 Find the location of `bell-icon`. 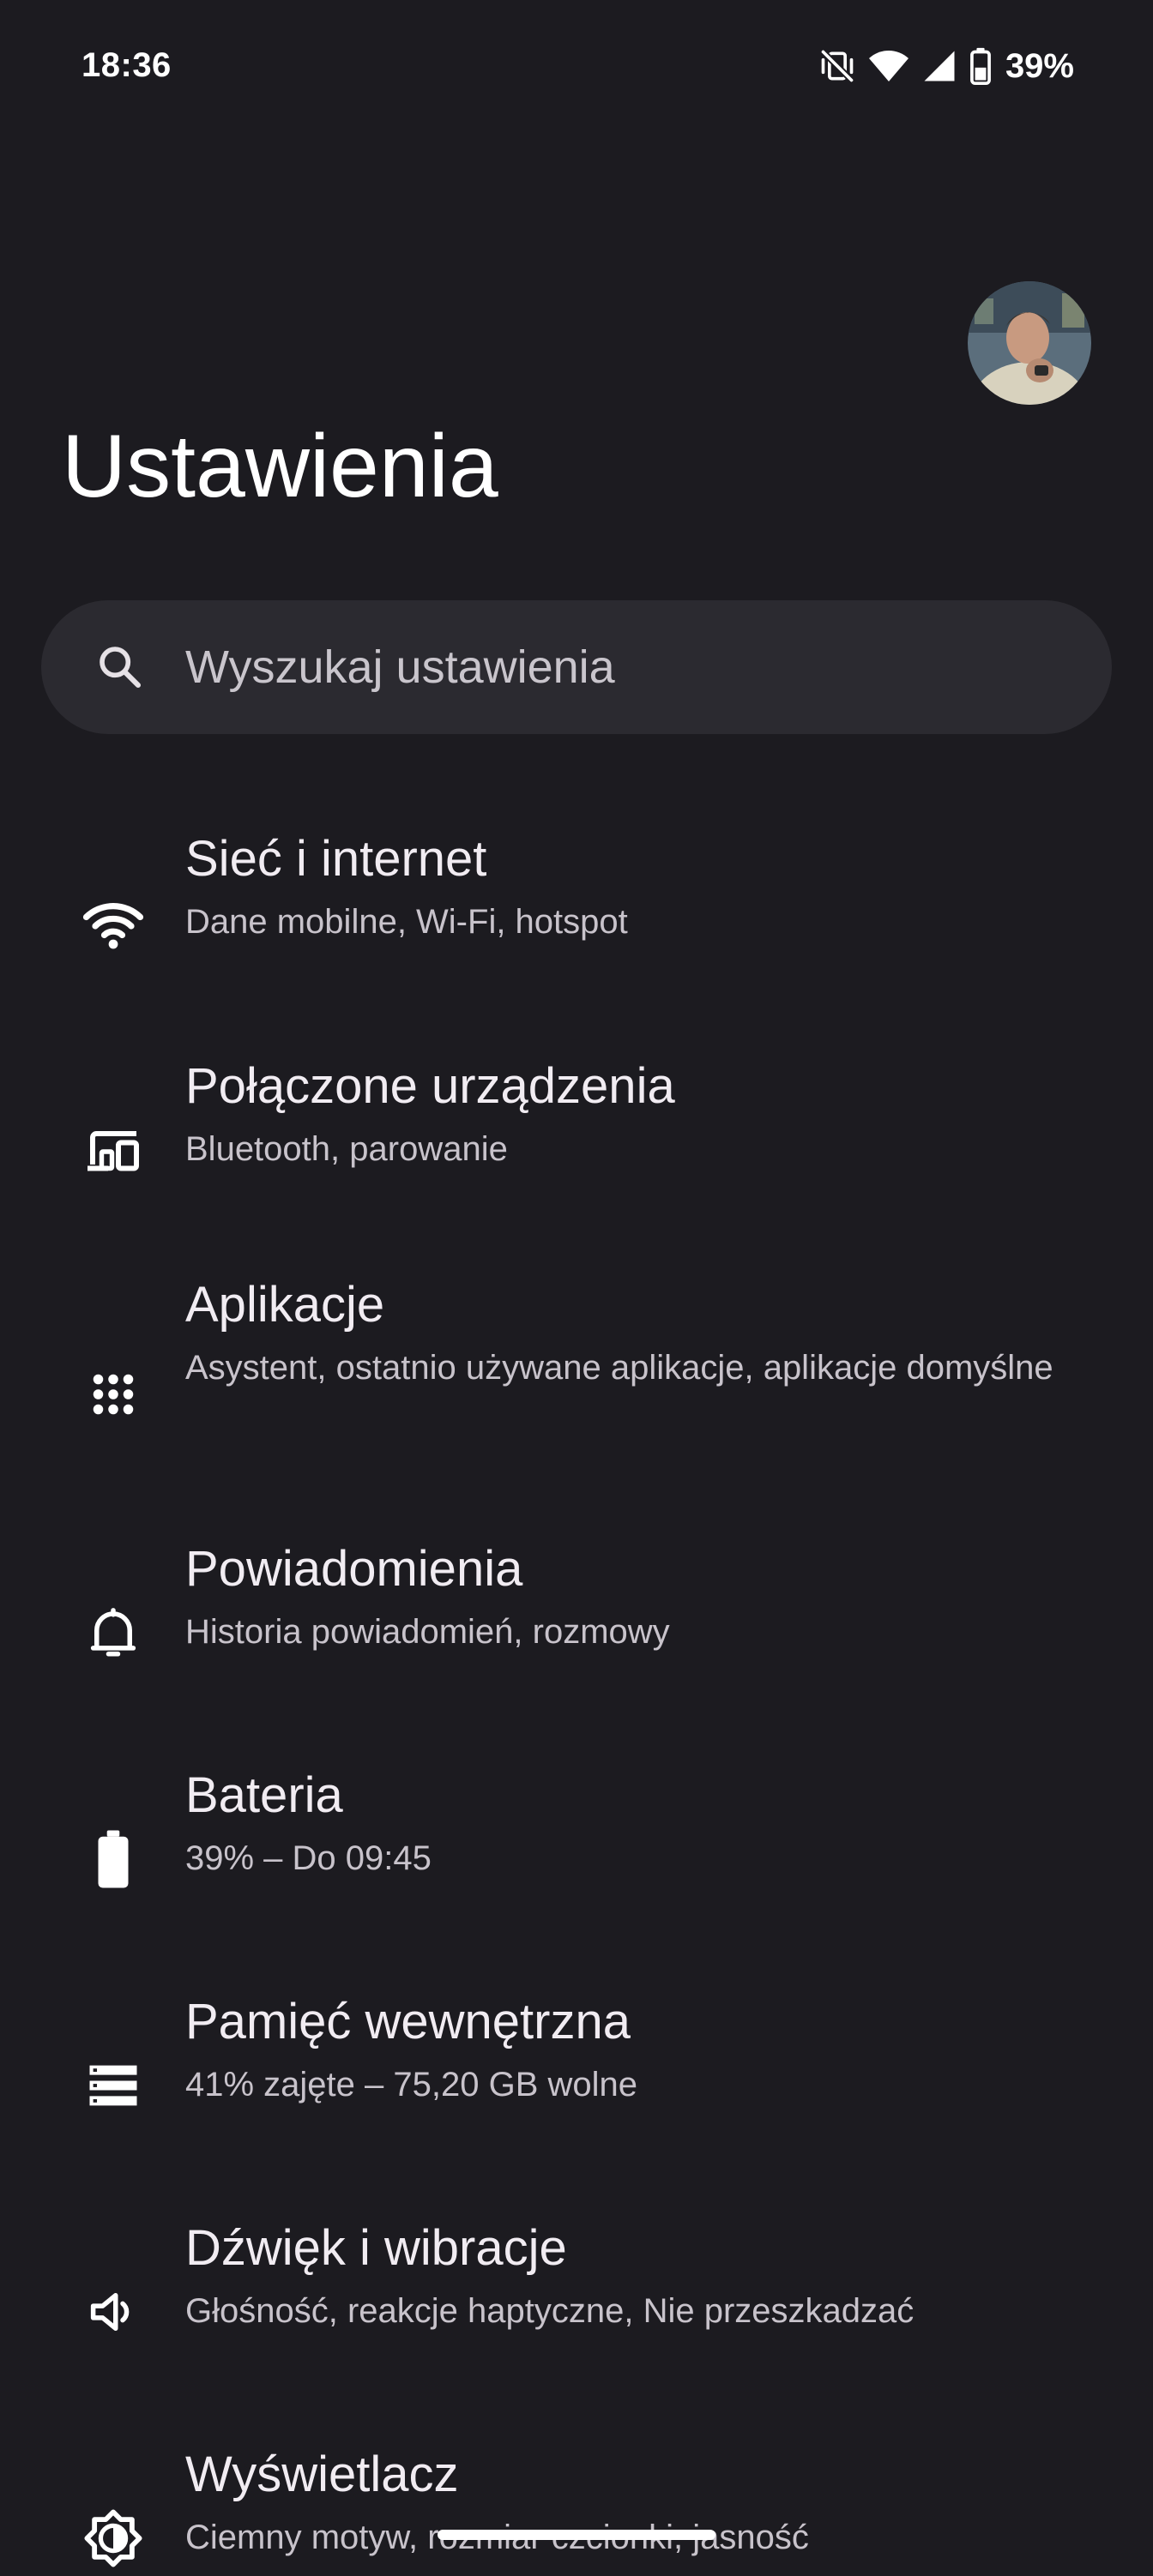

bell-icon is located at coordinates (113, 1632).